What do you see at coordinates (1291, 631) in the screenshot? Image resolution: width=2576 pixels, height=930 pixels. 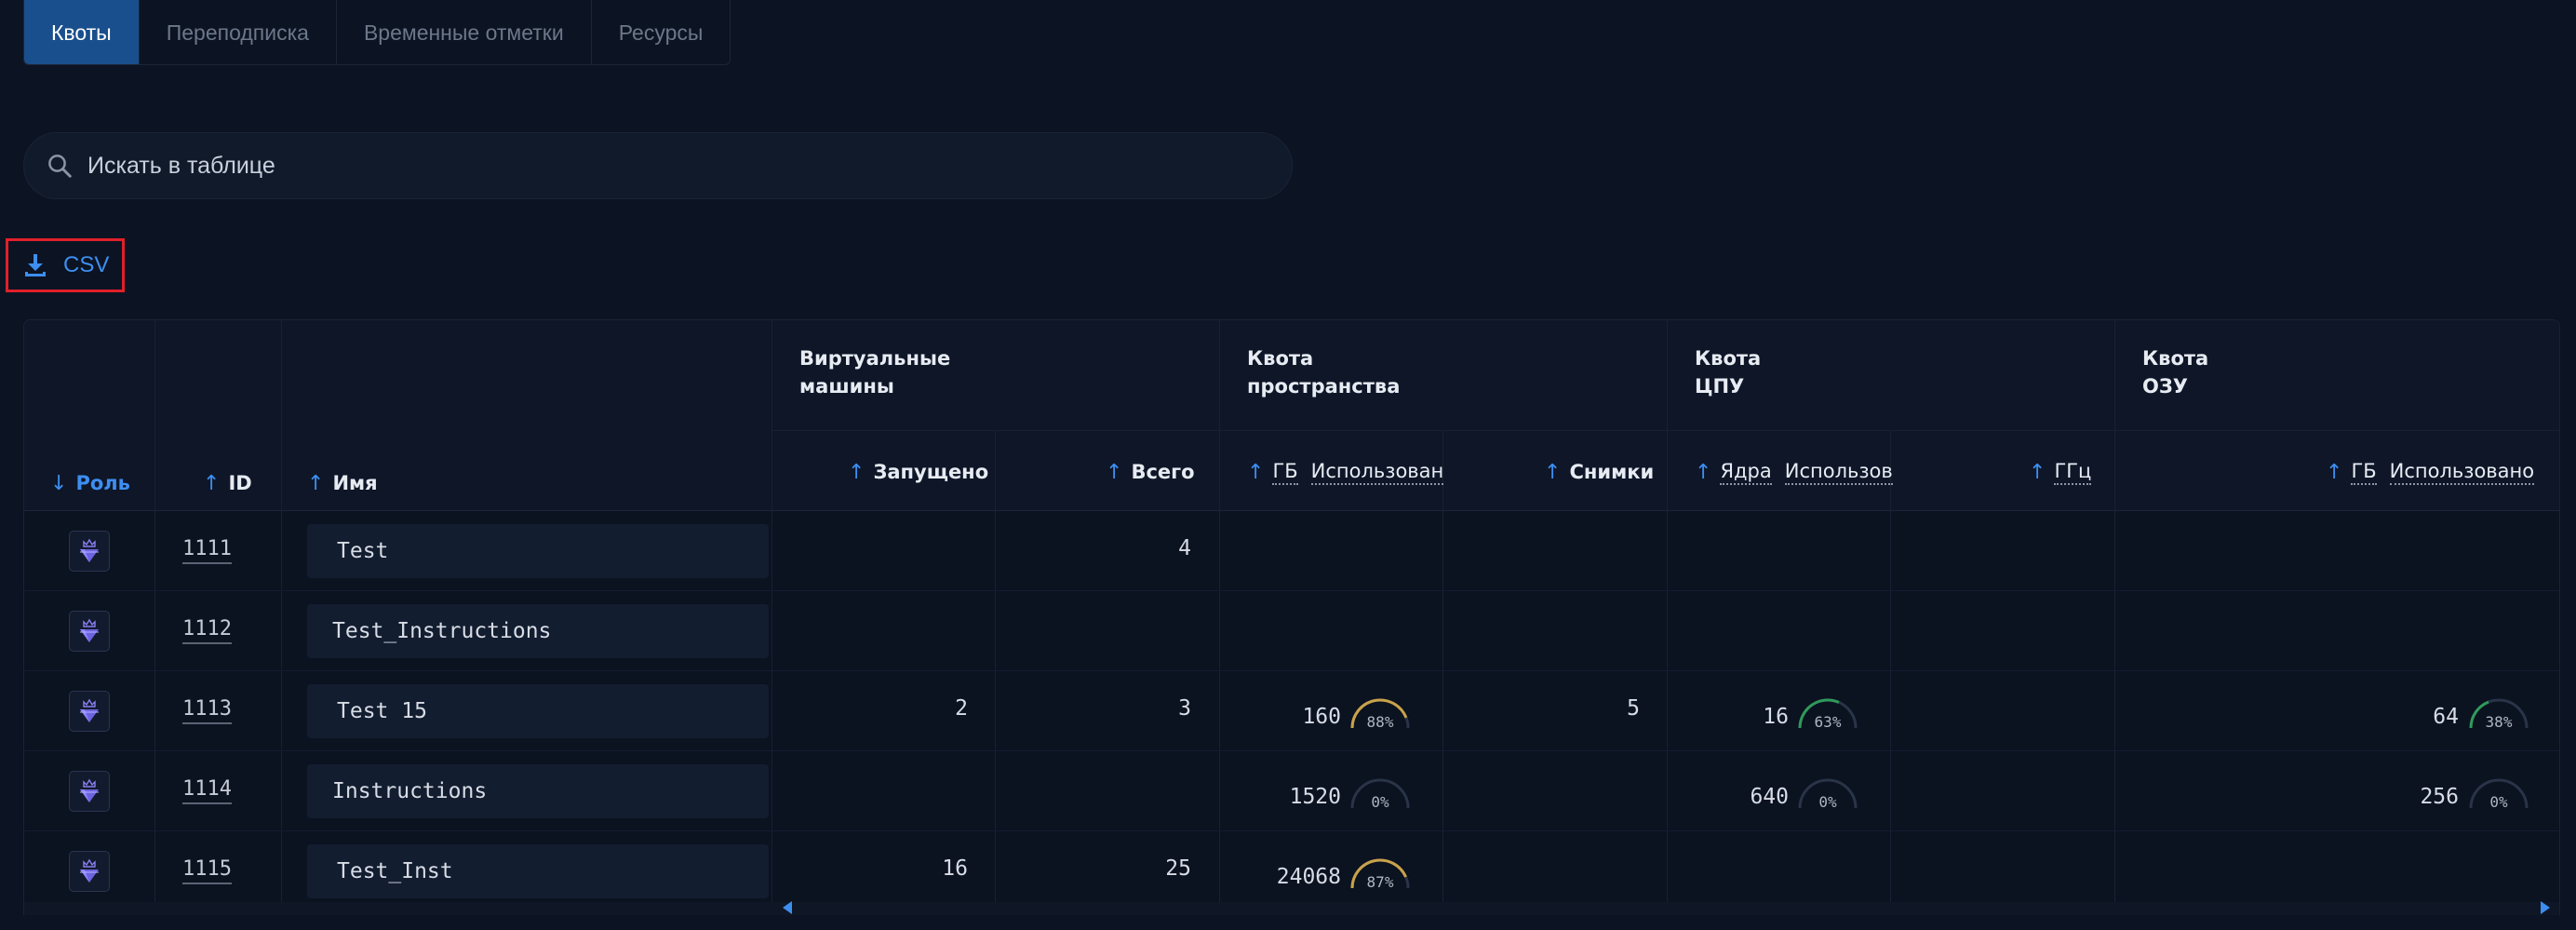 I see `table-row: 1112 Test_Instructions` at bounding box center [1291, 631].